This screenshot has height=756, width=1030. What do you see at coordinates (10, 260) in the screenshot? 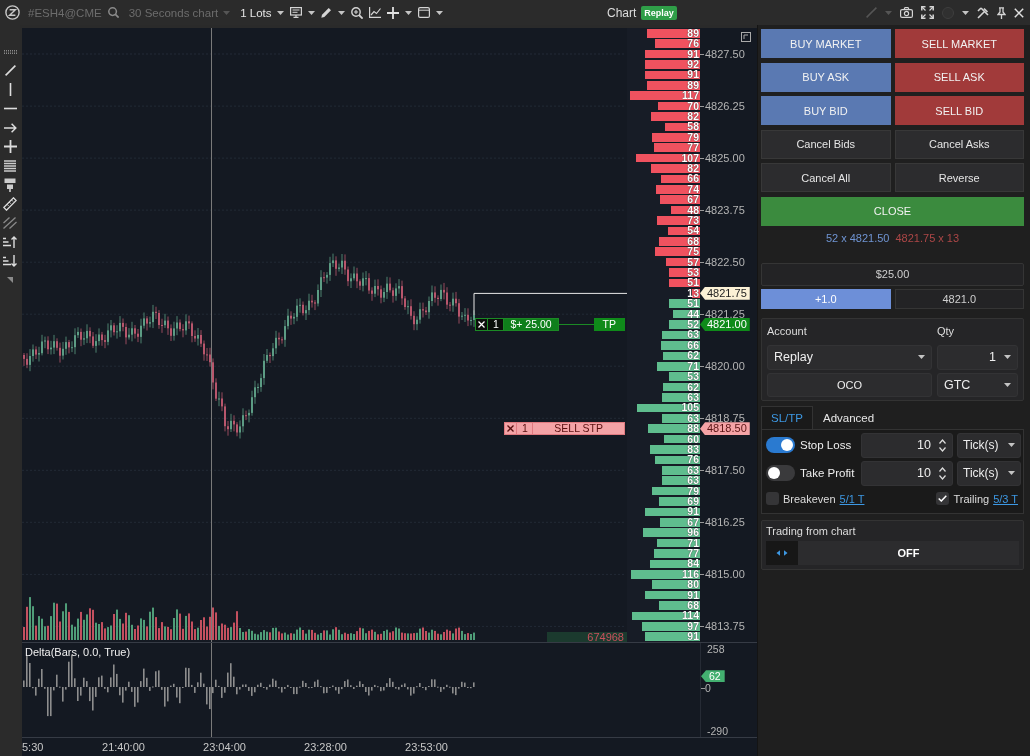
I see `sort-down-icon` at bounding box center [10, 260].